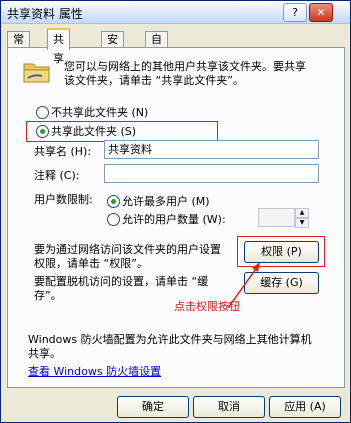 Image resolution: width=351 pixels, height=423 pixels. Describe the element at coordinates (166, 201) in the screenshot. I see `max-users-label: 允许最多用户 (M)` at that location.